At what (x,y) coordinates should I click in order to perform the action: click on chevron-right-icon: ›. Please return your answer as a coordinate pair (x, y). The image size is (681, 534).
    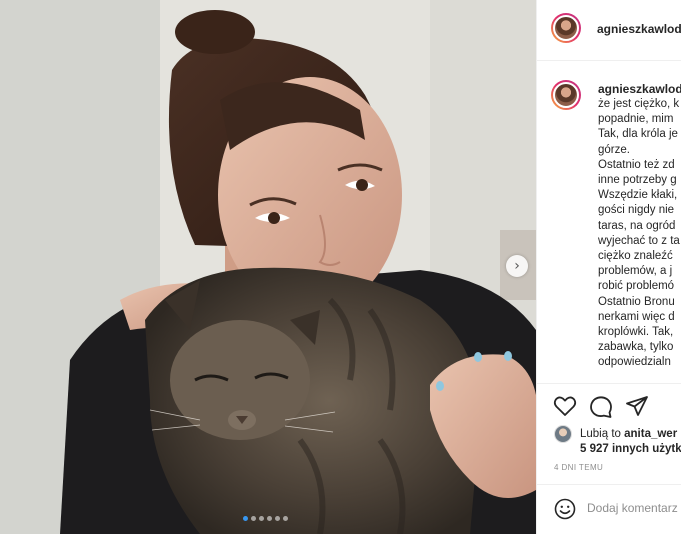
    Looking at the image, I should click on (517, 266).